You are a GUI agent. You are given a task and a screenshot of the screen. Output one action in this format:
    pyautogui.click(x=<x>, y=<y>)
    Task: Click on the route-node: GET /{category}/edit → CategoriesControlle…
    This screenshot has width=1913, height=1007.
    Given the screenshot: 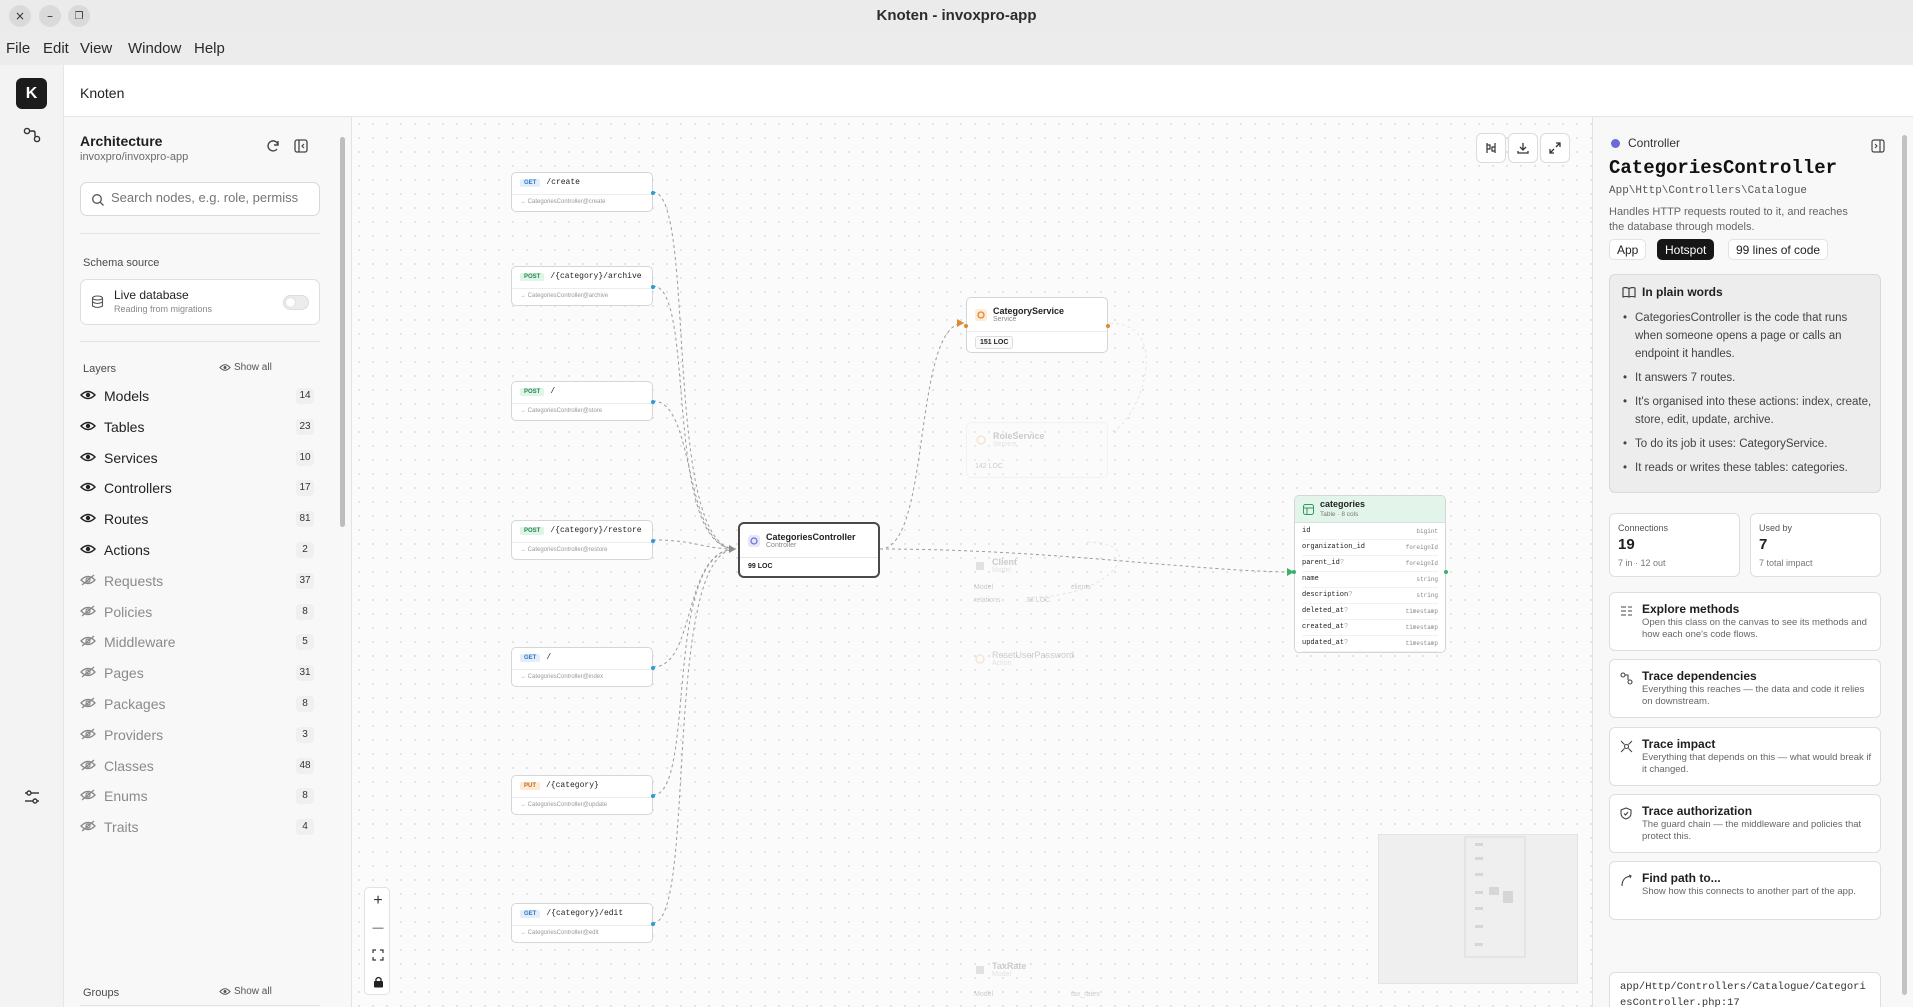 What is the action you would take?
    pyautogui.click(x=583, y=923)
    